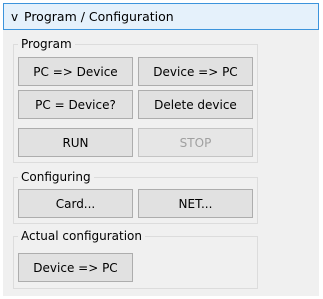 This screenshot has width=323, height=299. Describe the element at coordinates (195, 142) in the screenshot. I see `stop-button: STOP` at that location.